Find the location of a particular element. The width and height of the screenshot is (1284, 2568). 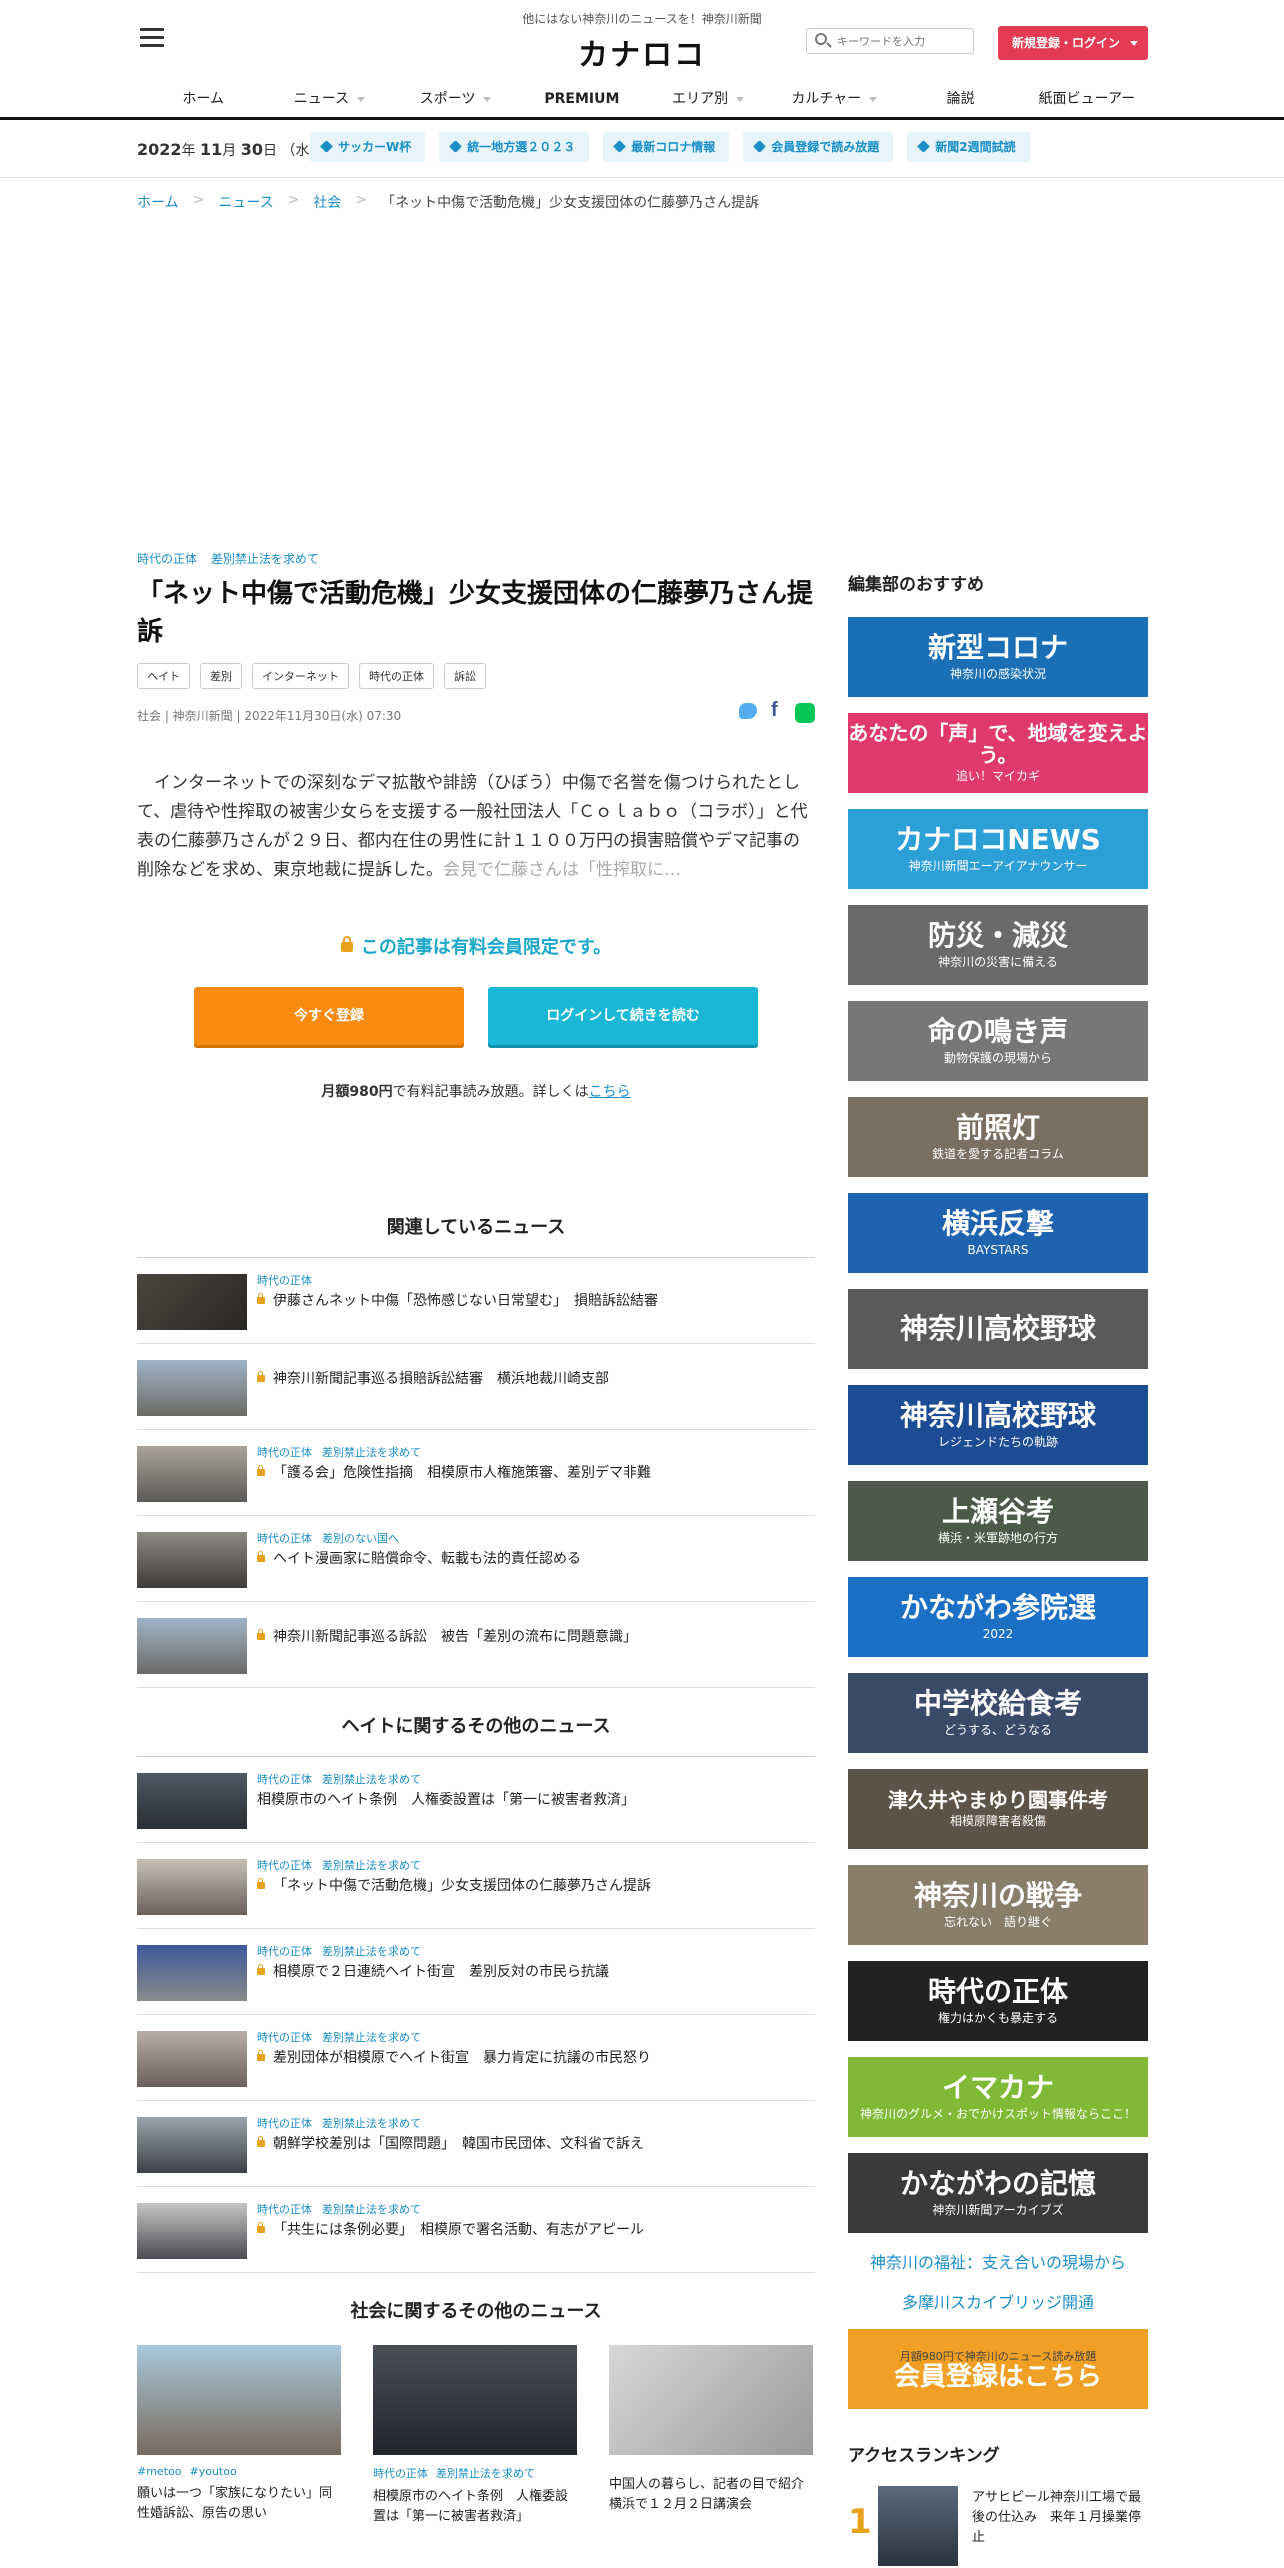

news-headline: 「共生には条例必要」 相模原で署名活動、有志がアピール is located at coordinates (458, 2230).